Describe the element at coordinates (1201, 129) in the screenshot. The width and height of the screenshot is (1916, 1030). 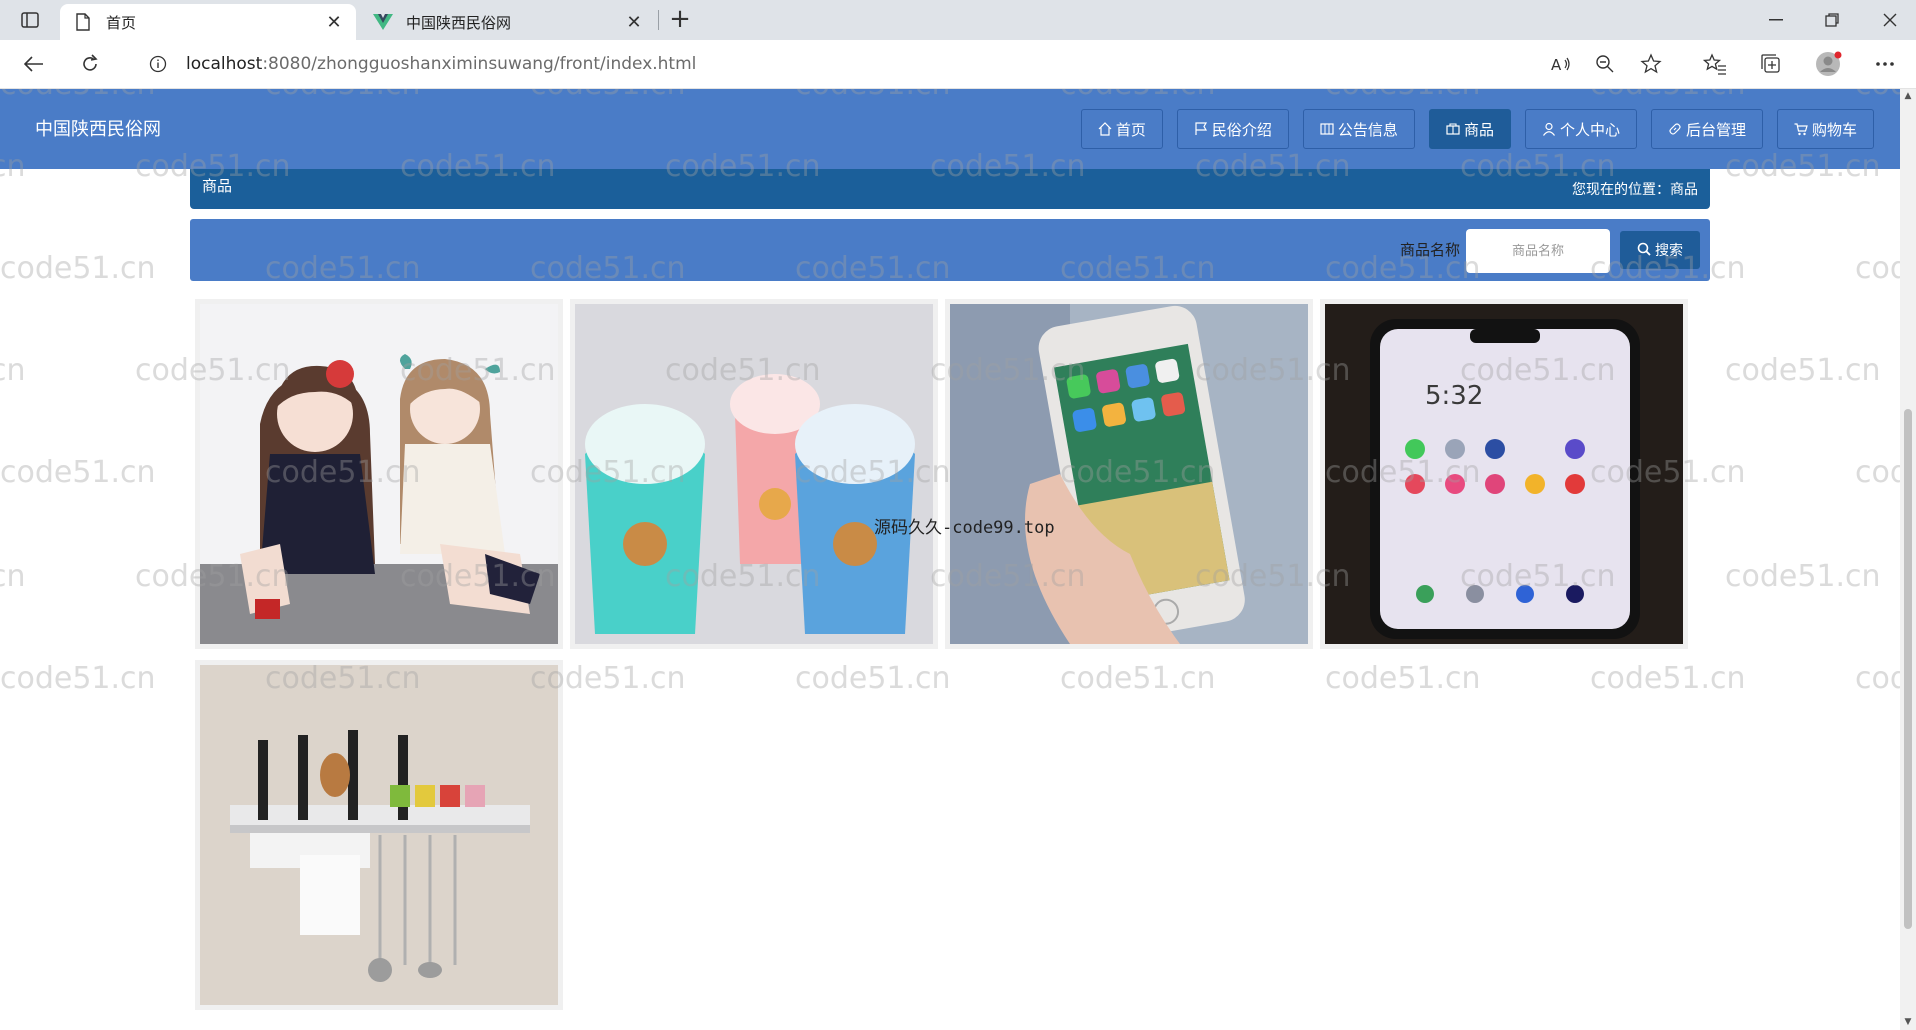
I see `flag-icon` at that location.